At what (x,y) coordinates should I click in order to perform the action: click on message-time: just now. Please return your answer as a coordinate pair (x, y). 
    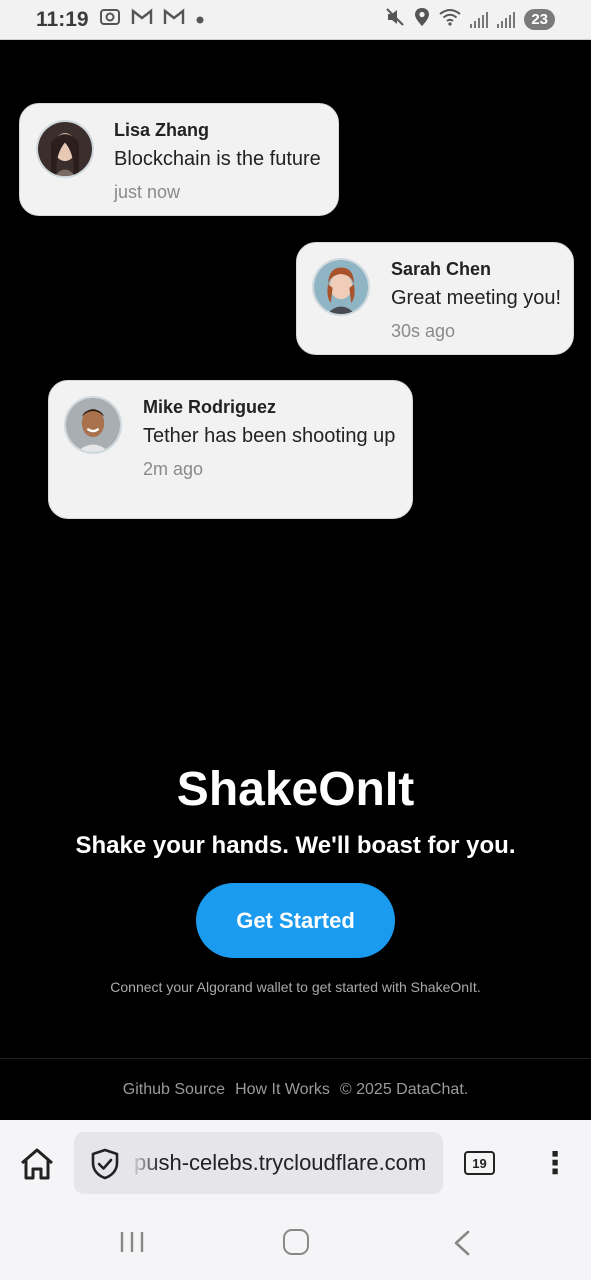
    Looking at the image, I should click on (147, 192).